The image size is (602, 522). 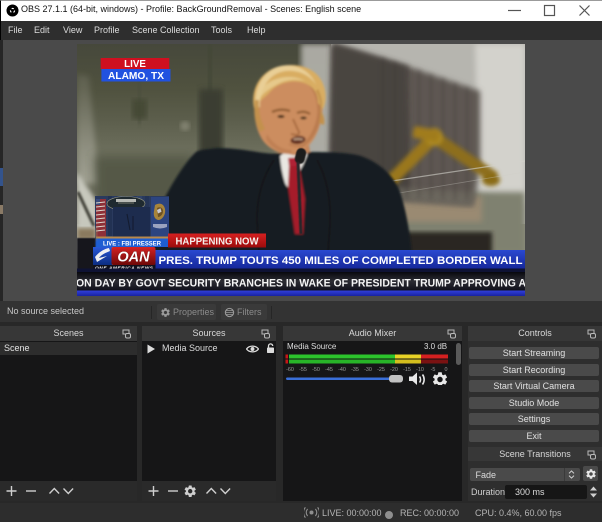 I want to click on svg-text: LIVE : FBI PRESSER, so click(x=132, y=243).